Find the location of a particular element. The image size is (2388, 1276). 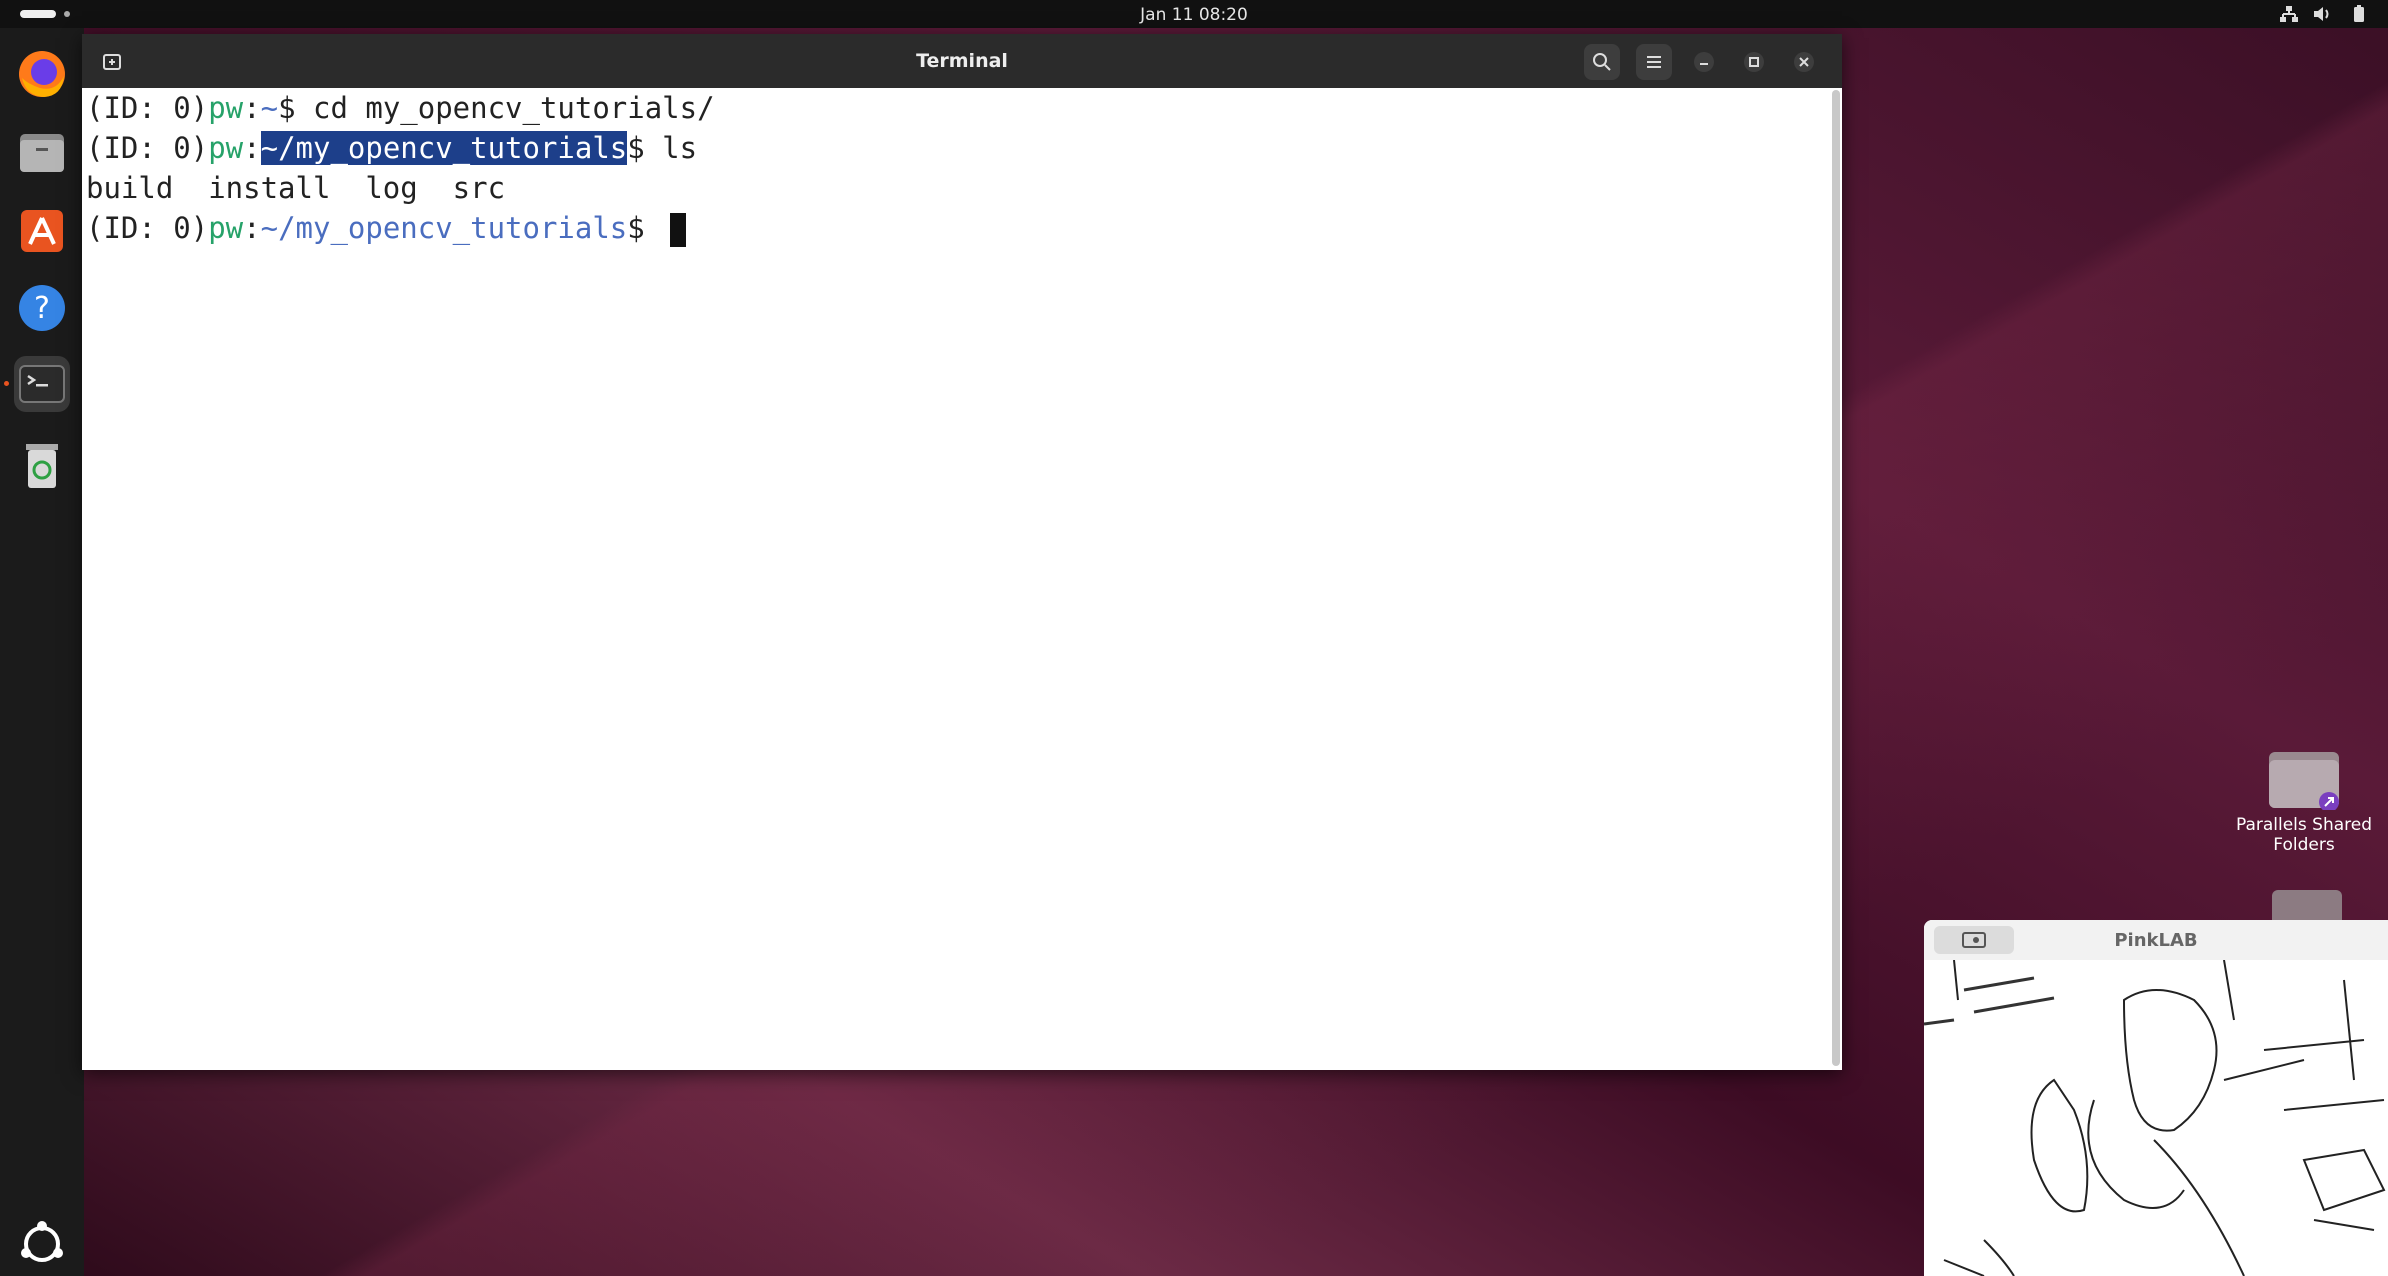

webcam-title-bar: PinkLAB is located at coordinates (2156, 940).